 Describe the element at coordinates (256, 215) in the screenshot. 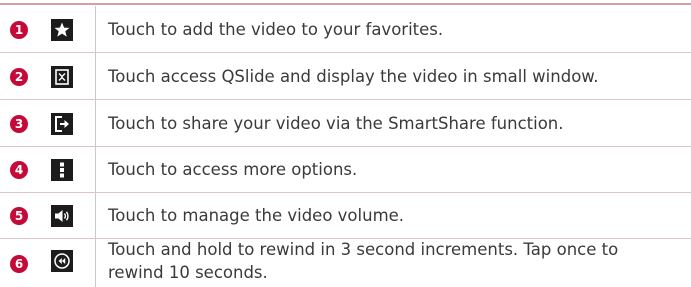

I see `row-description: Touch to manage the video volume.` at that location.